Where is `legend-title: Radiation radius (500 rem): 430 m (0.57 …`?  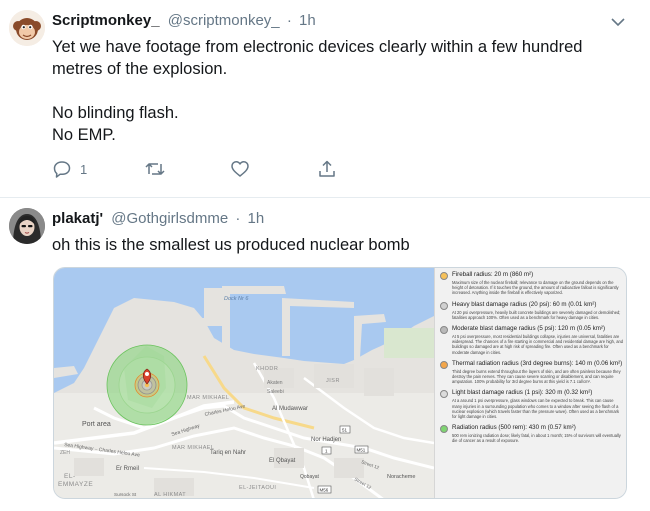 legend-title: Radiation radius (500 rem): 430 m (0.57 … is located at coordinates (514, 428).